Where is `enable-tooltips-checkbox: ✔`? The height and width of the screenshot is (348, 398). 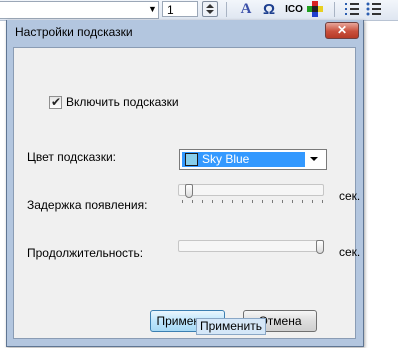
enable-tooltips-checkbox: ✔ is located at coordinates (55, 102).